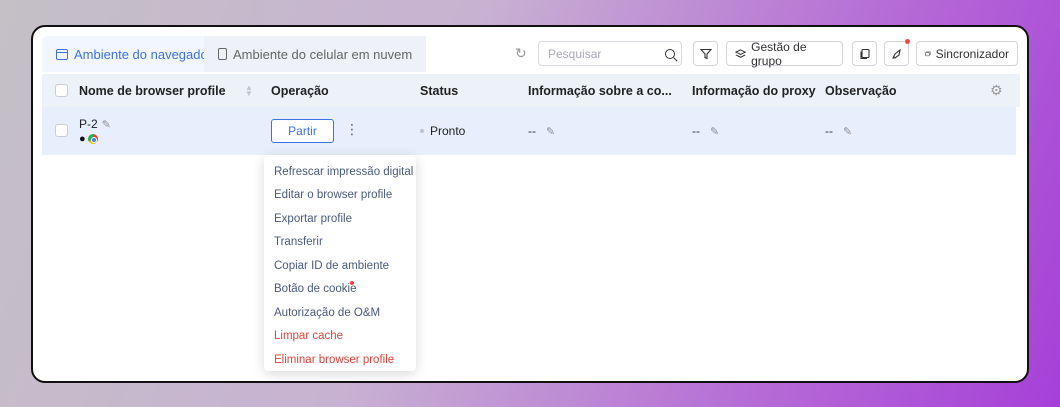 This screenshot has height=407, width=1060. I want to click on rocket-icon, so click(896, 53).